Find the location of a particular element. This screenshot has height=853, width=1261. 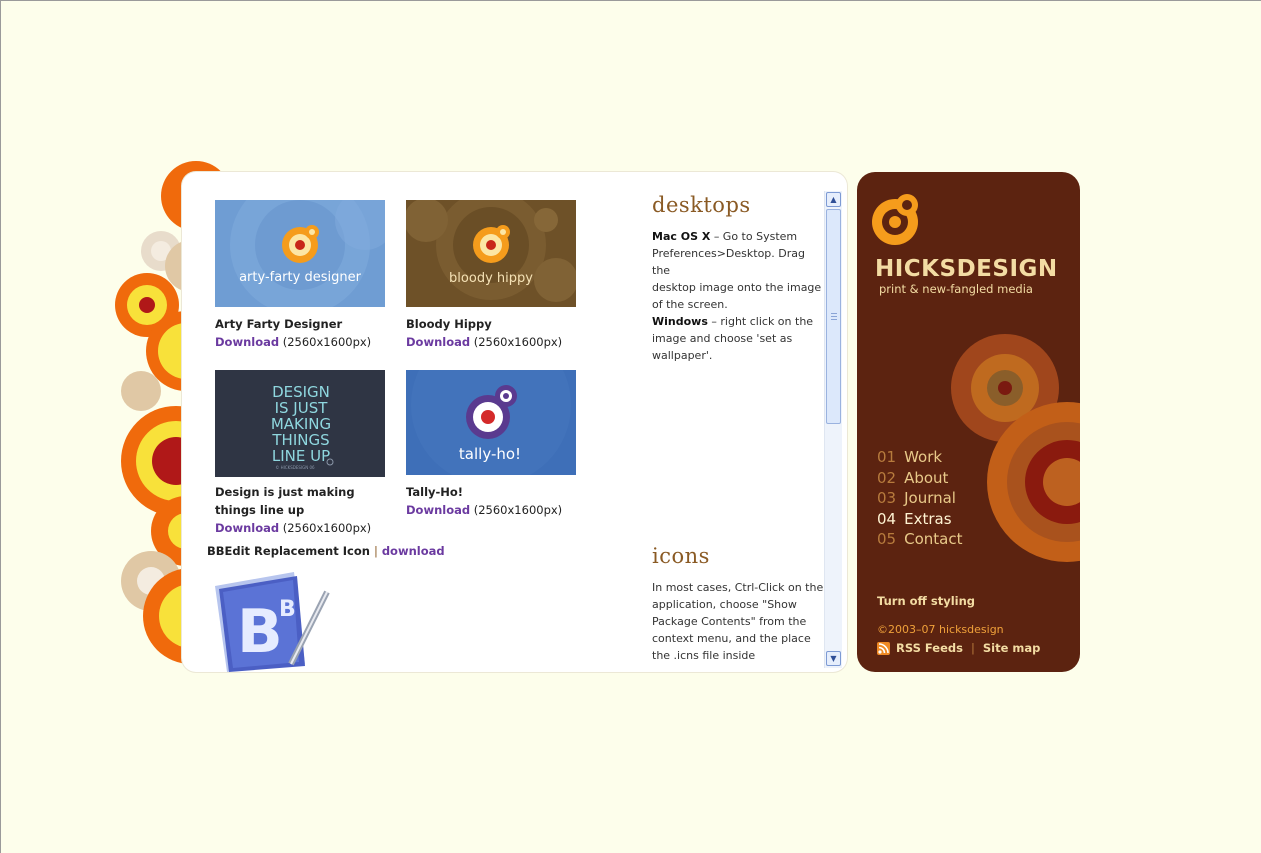

nav-item-about: 02 About is located at coordinates (919, 479).